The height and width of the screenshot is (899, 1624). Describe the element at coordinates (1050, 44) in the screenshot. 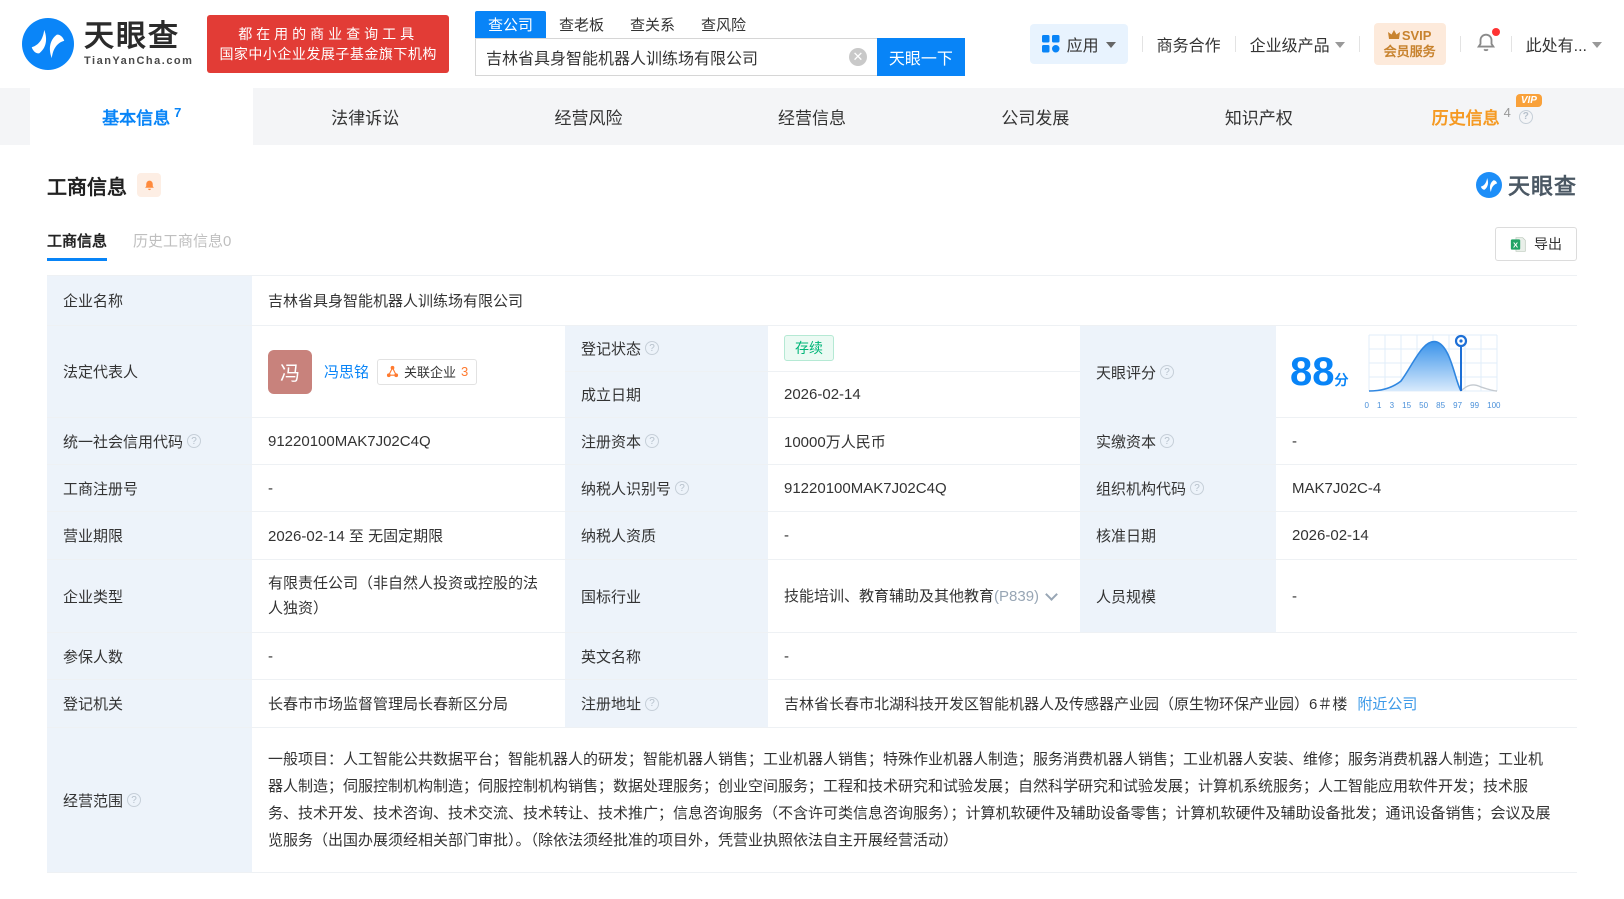

I see `apps-grid-icon` at that location.